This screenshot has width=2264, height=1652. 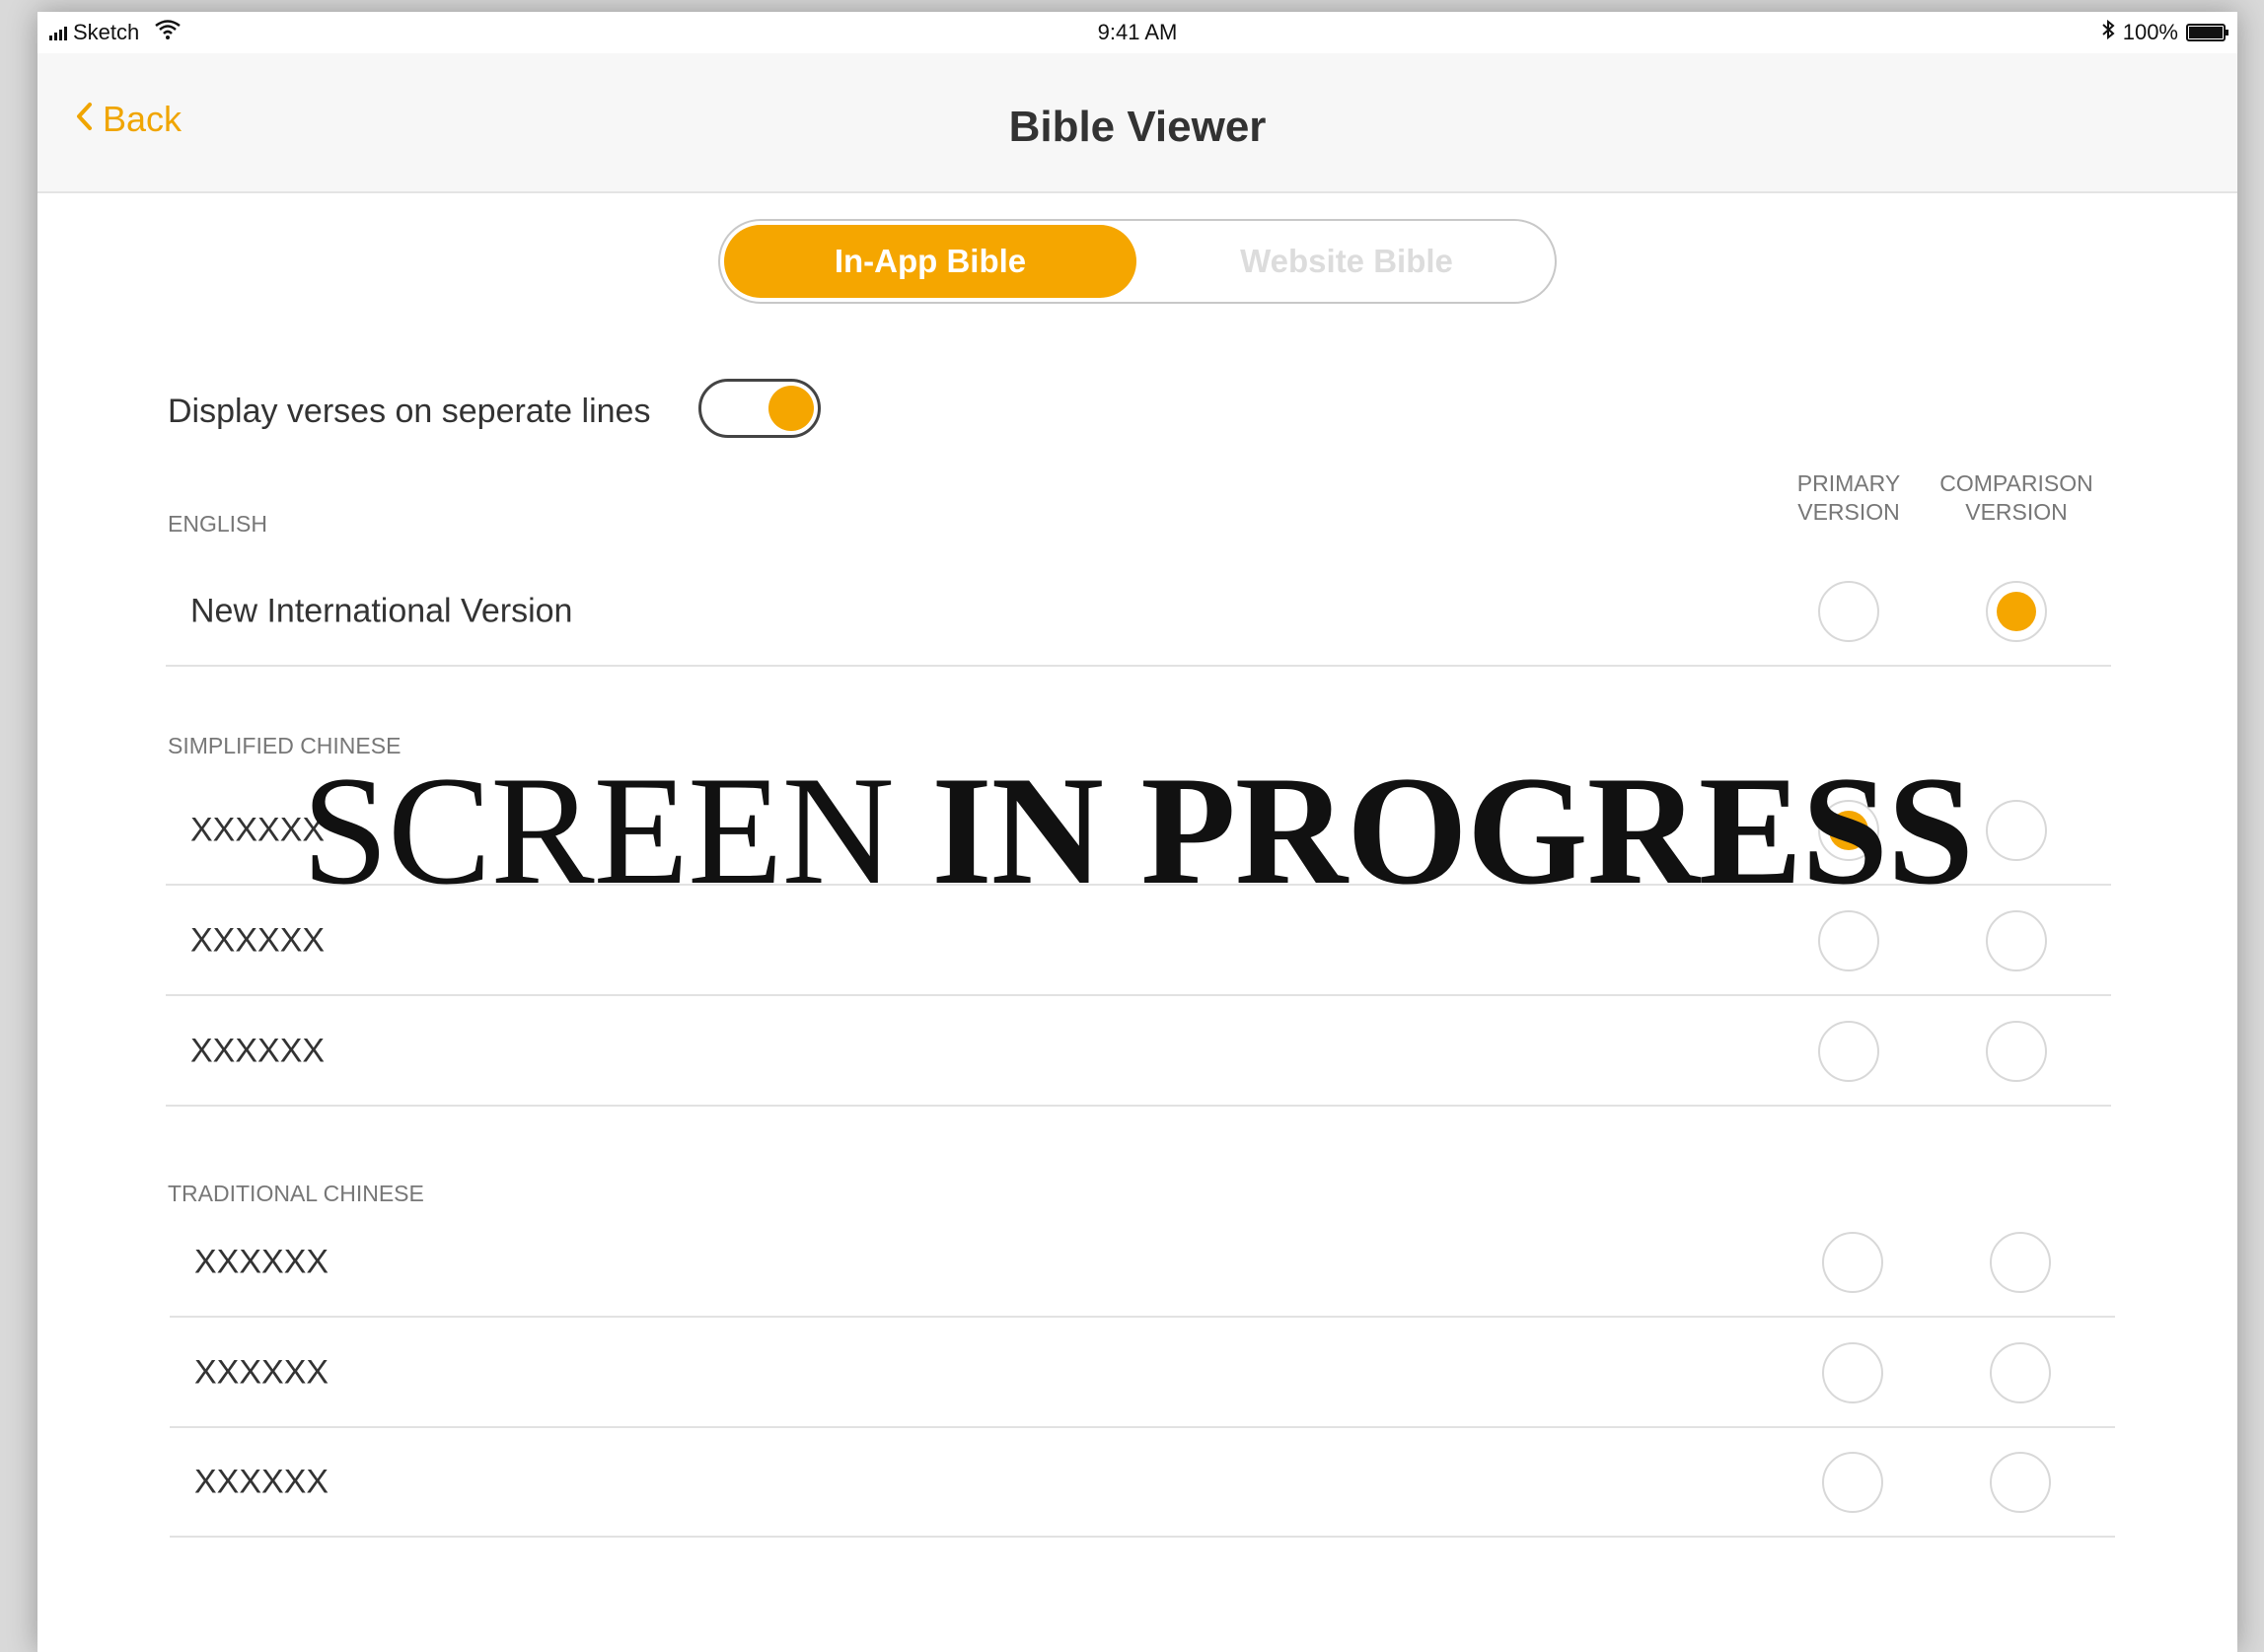 I want to click on section-title-traditional-chinese: TRADITIONAL CHINESE, so click(x=296, y=1194).